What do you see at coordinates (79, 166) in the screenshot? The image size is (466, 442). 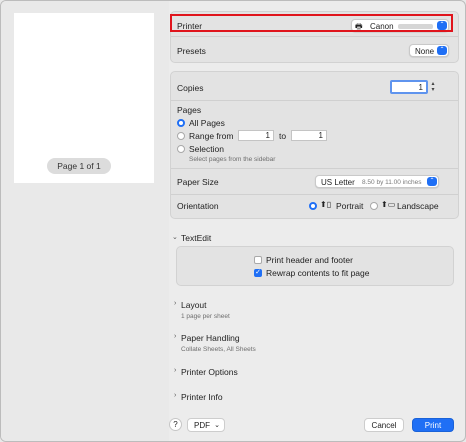 I see `page-indicator: Page 1 of 1` at bounding box center [79, 166].